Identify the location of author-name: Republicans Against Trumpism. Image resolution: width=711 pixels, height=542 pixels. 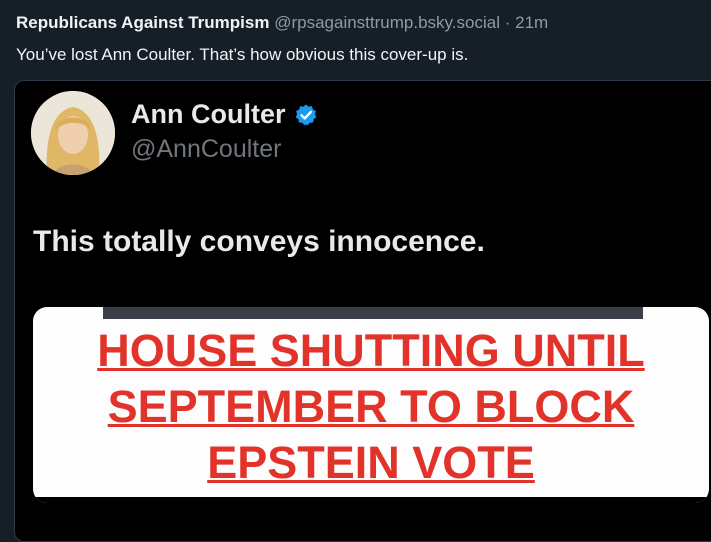
(142, 22).